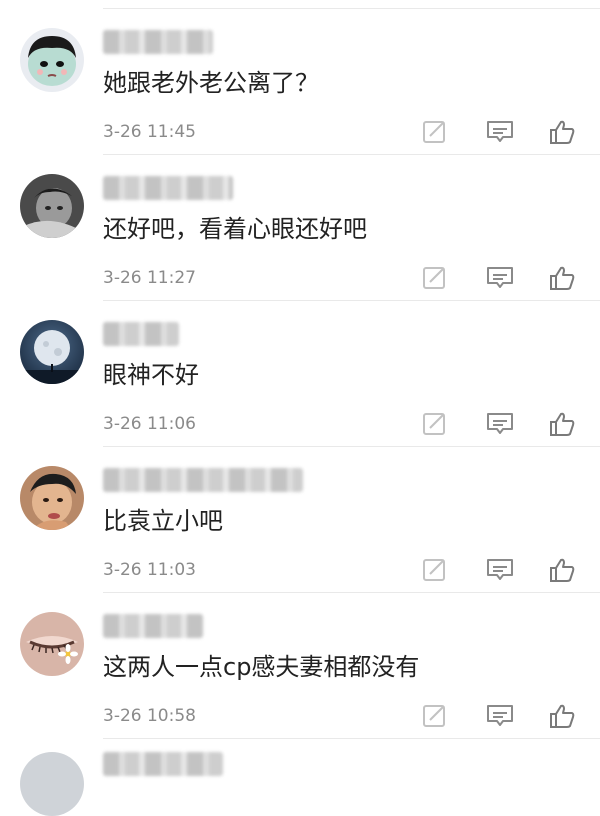 Image resolution: width=600 pixels, height=816 pixels. What do you see at coordinates (163, 521) in the screenshot?
I see `comment-text: 比袁立小吧` at bounding box center [163, 521].